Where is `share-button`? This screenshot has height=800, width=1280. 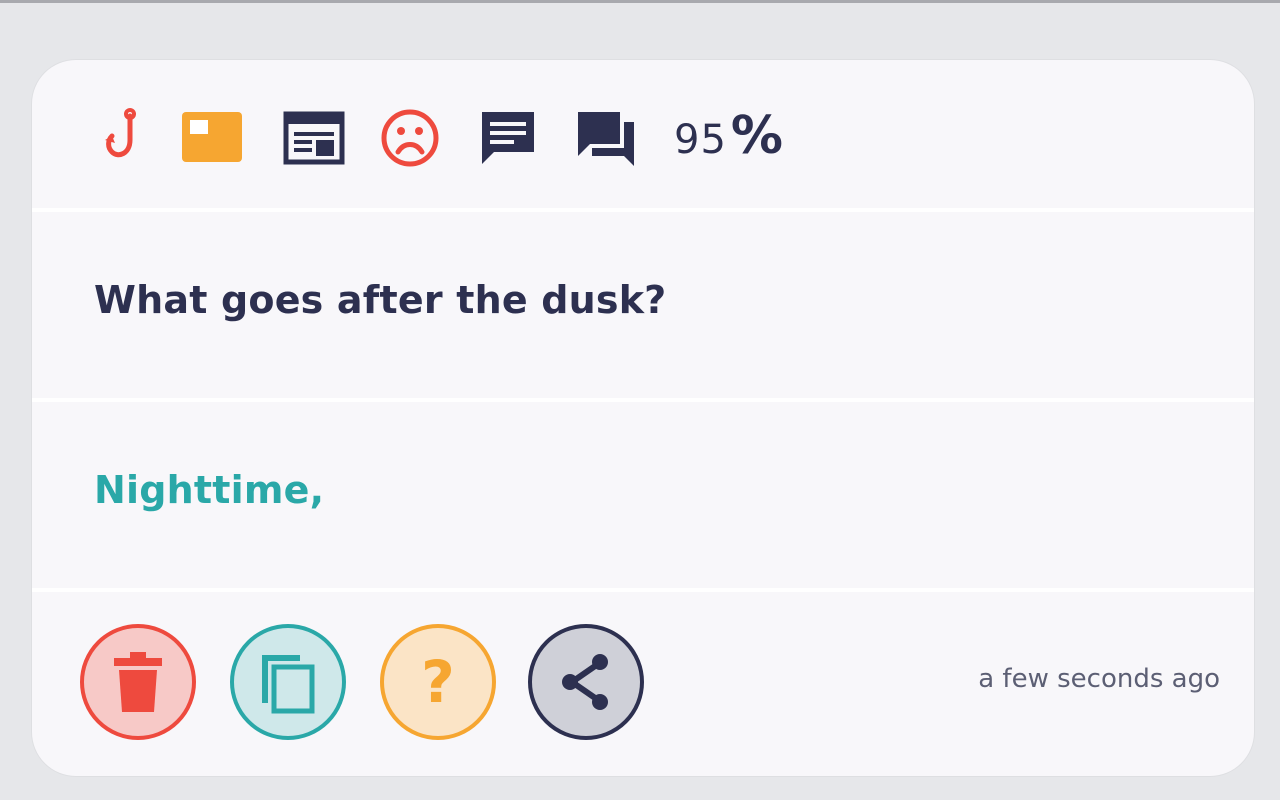
share-button is located at coordinates (586, 682).